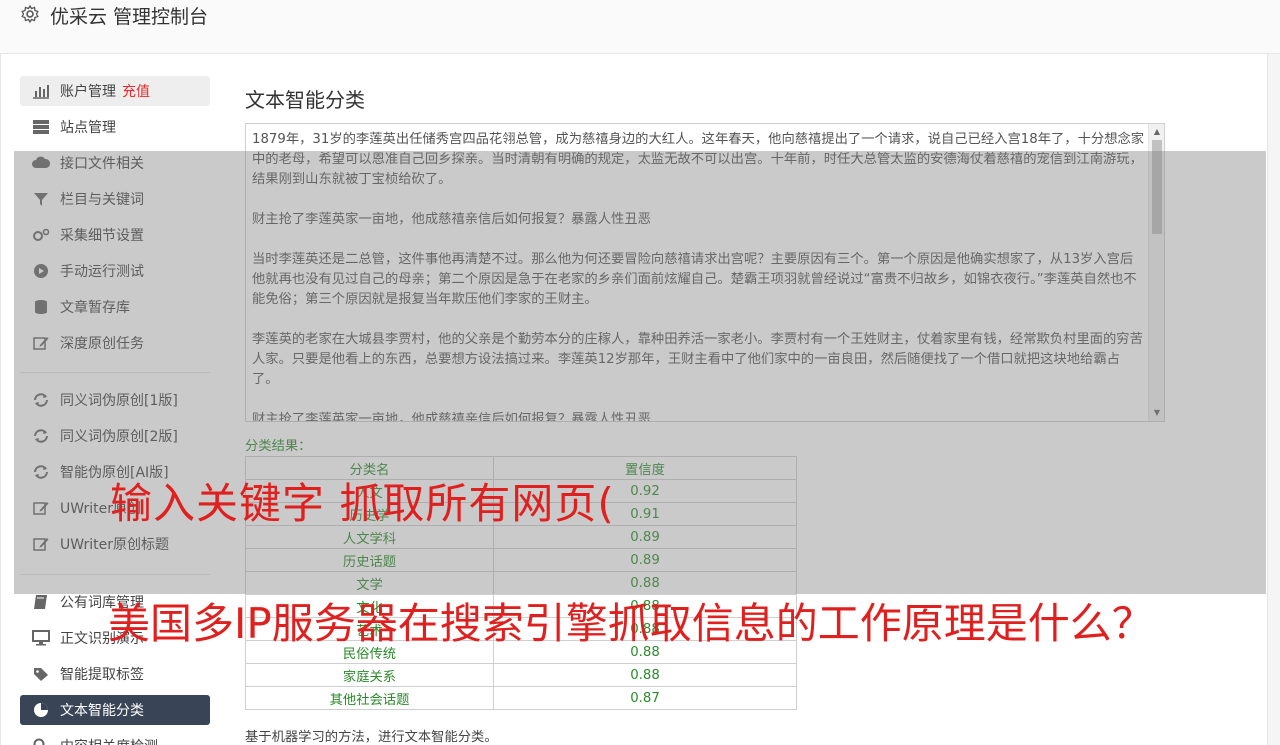 The height and width of the screenshot is (745, 1280). What do you see at coordinates (371, 737) in the screenshot?
I see `footnote: 基于机器学习的方法，进行文本智能分类。` at bounding box center [371, 737].